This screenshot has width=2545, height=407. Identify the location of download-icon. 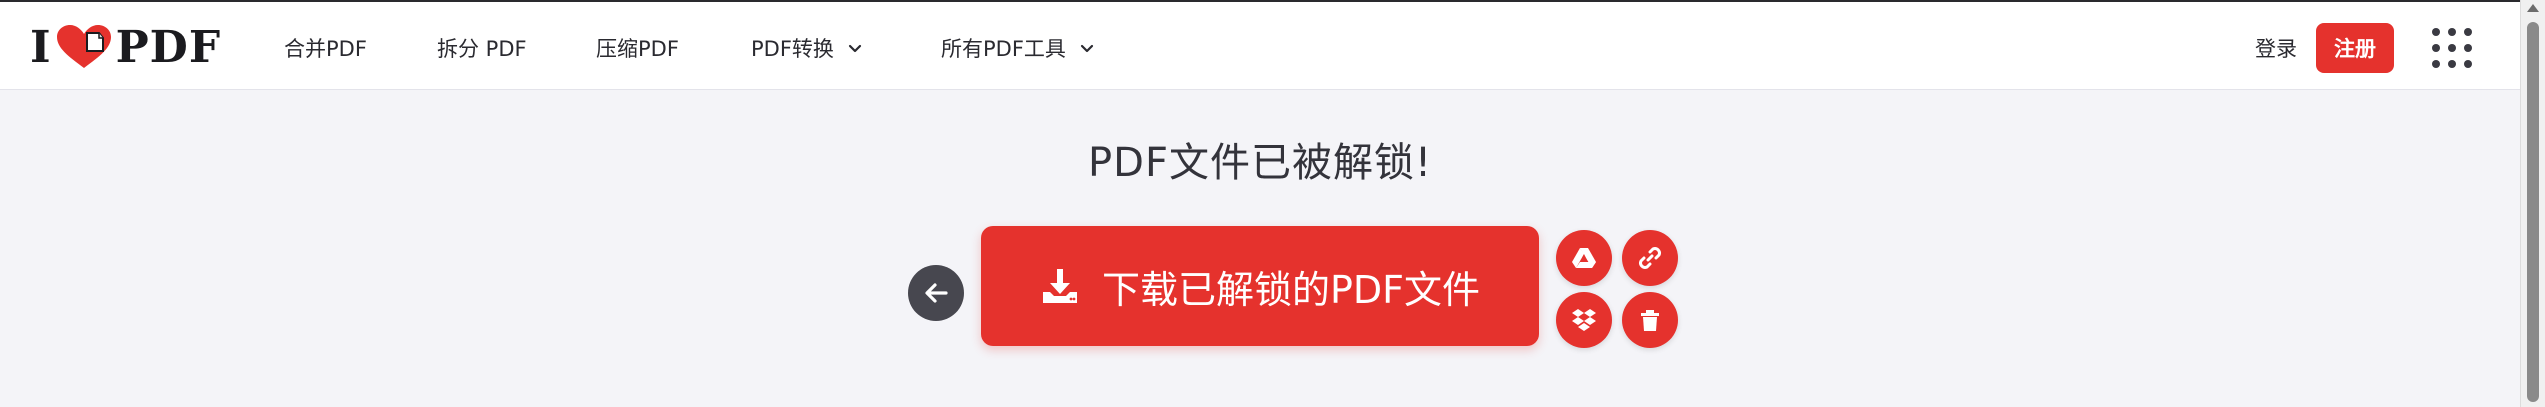
(1059, 286).